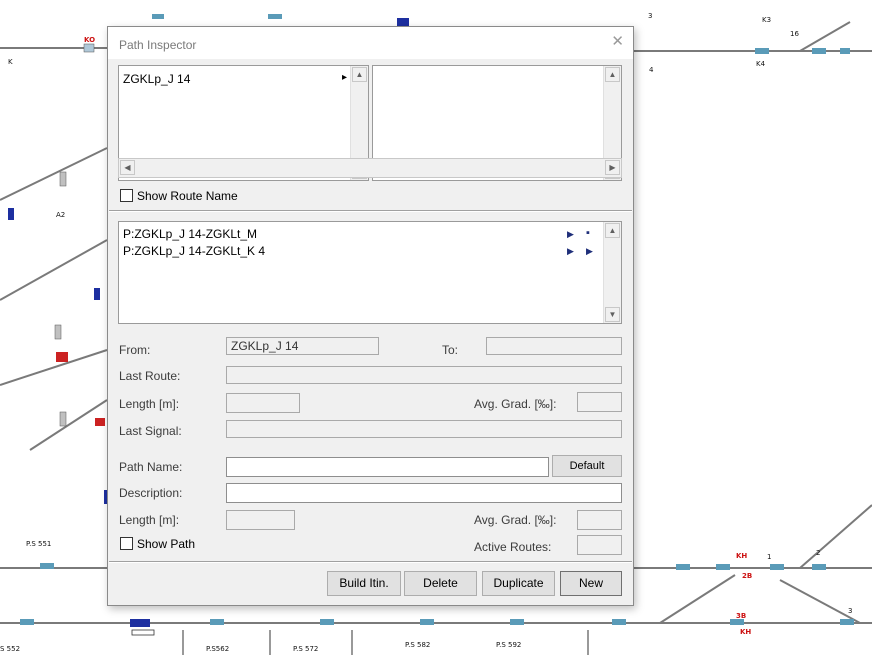  Describe the element at coordinates (450, 350) in the screenshot. I see `to-label: To:` at that location.